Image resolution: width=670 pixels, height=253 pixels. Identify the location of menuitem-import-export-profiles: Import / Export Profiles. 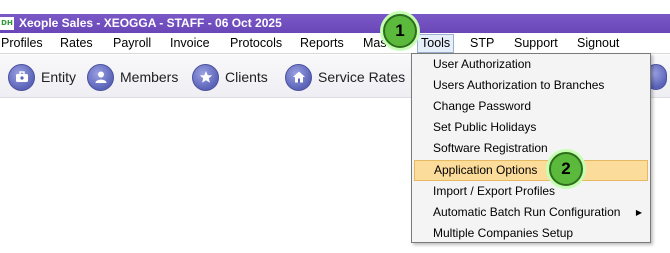
(531, 191).